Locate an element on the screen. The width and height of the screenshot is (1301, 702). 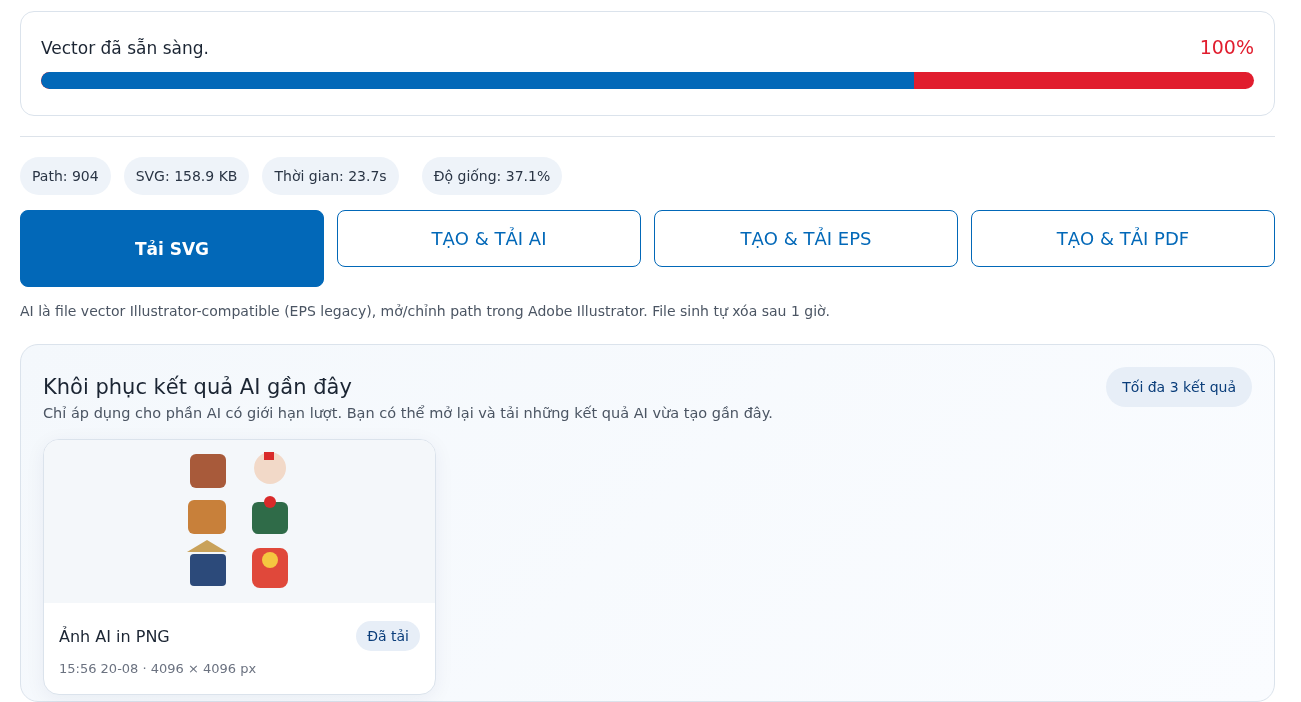
stat-chip: Path: 904 is located at coordinates (65, 176).